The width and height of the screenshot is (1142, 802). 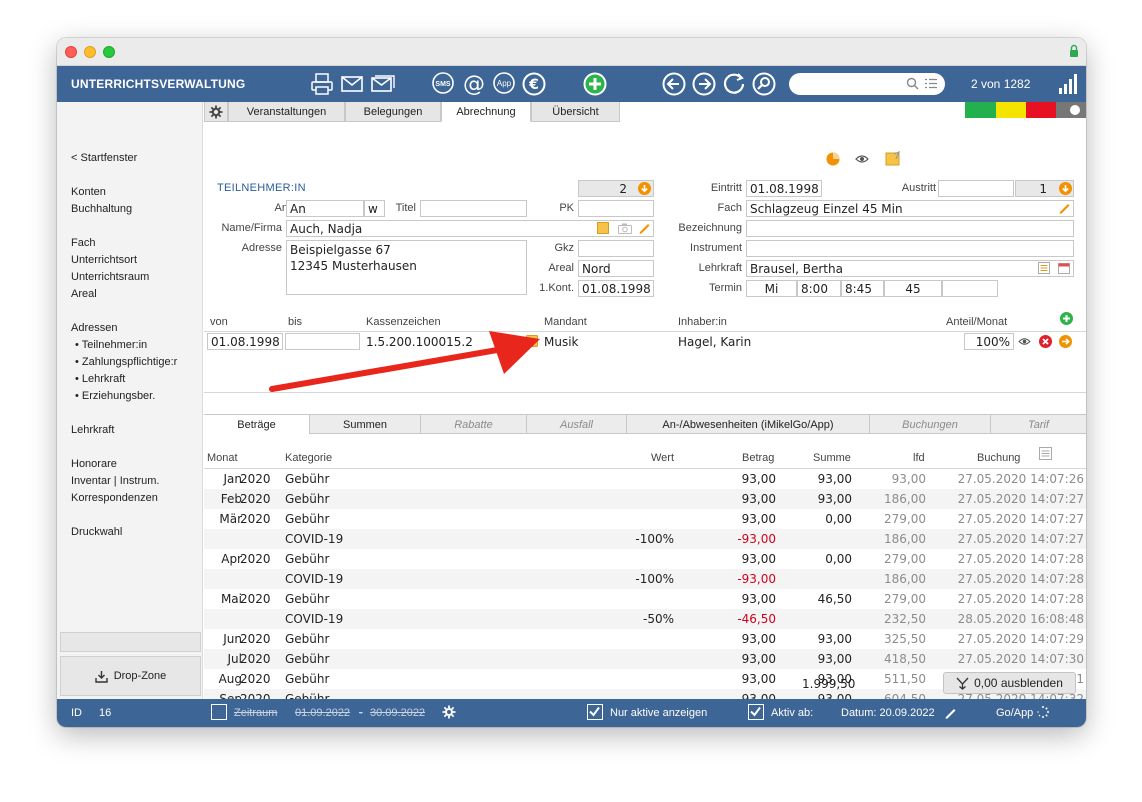 What do you see at coordinates (104, 260) in the screenshot?
I see `sidebar-item-unterrichtsort: Unterrichtsort` at bounding box center [104, 260].